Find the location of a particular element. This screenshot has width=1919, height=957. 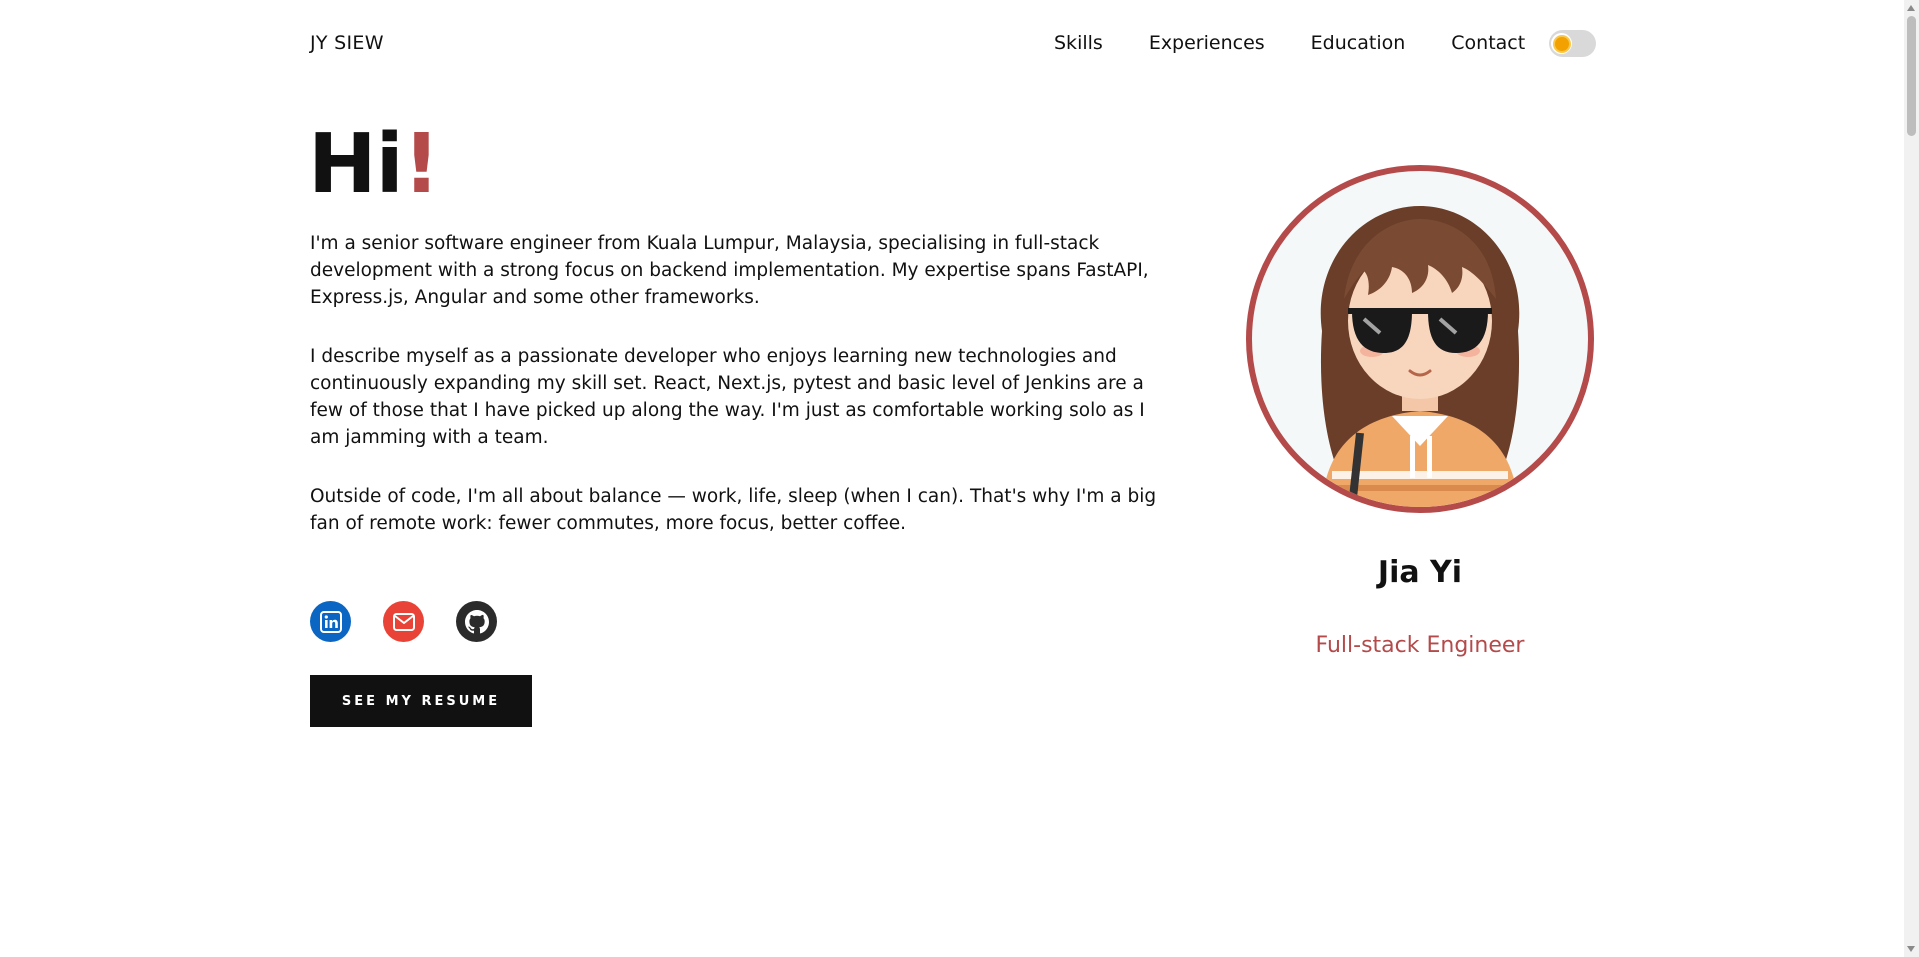

linkedin-icon is located at coordinates (330, 621).